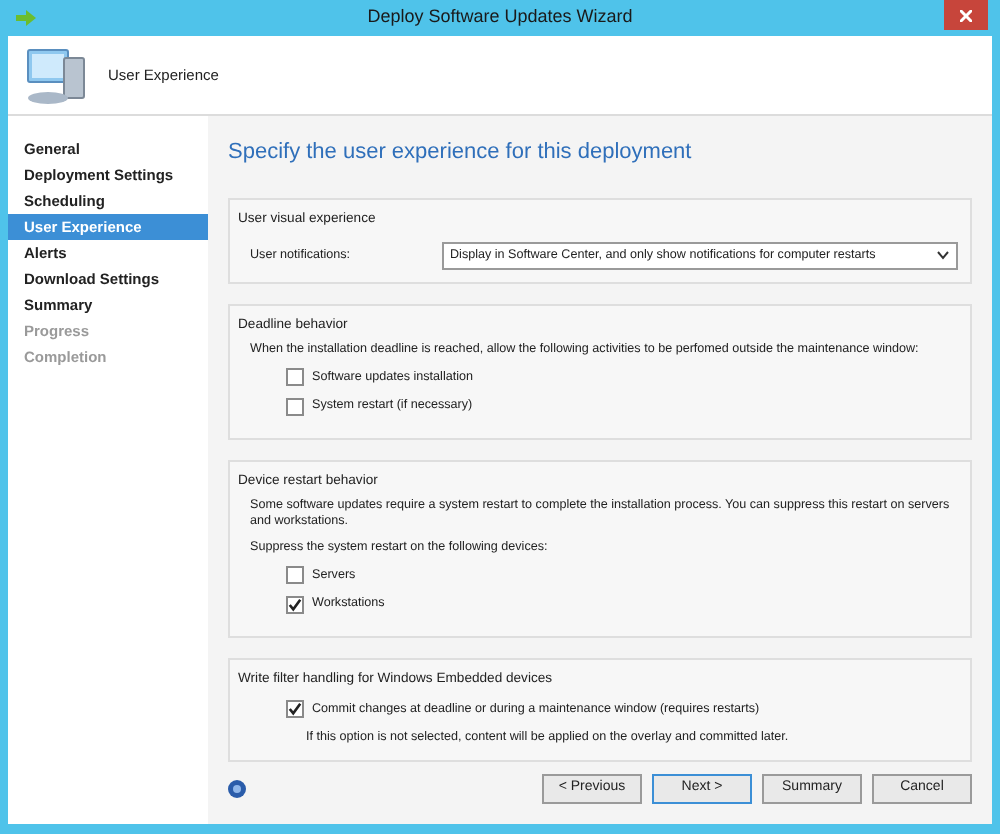 This screenshot has width=1000, height=834. What do you see at coordinates (56, 75) in the screenshot?
I see `computer-icon` at bounding box center [56, 75].